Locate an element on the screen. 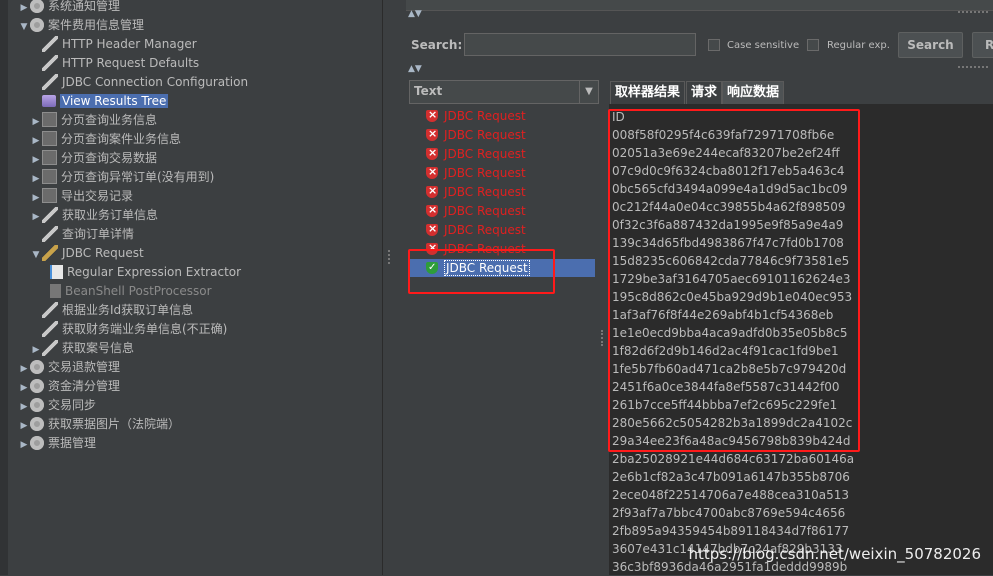 The image size is (993, 576). tree-item-jdbc-connection-config: JDBC Connection Configuration is located at coordinates (139, 82).